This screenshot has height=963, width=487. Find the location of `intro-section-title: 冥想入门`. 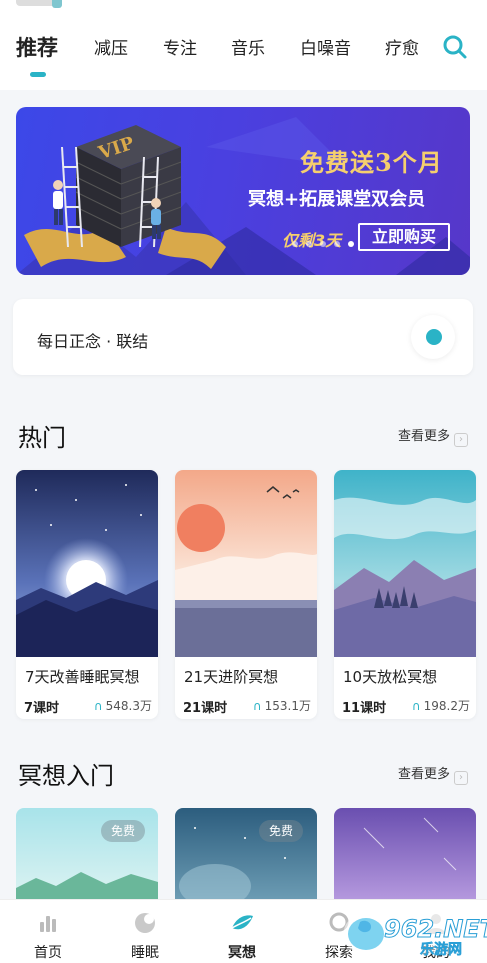

intro-section-title: 冥想入门 is located at coordinates (66, 776).